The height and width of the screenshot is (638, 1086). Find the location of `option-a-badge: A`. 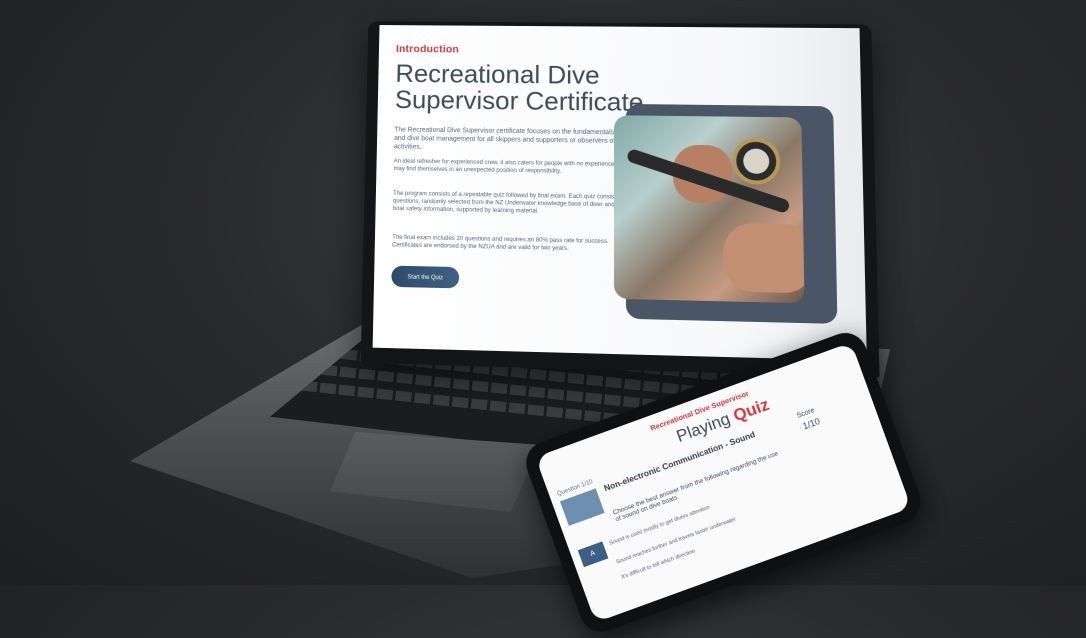

option-a-badge: A is located at coordinates (593, 554).